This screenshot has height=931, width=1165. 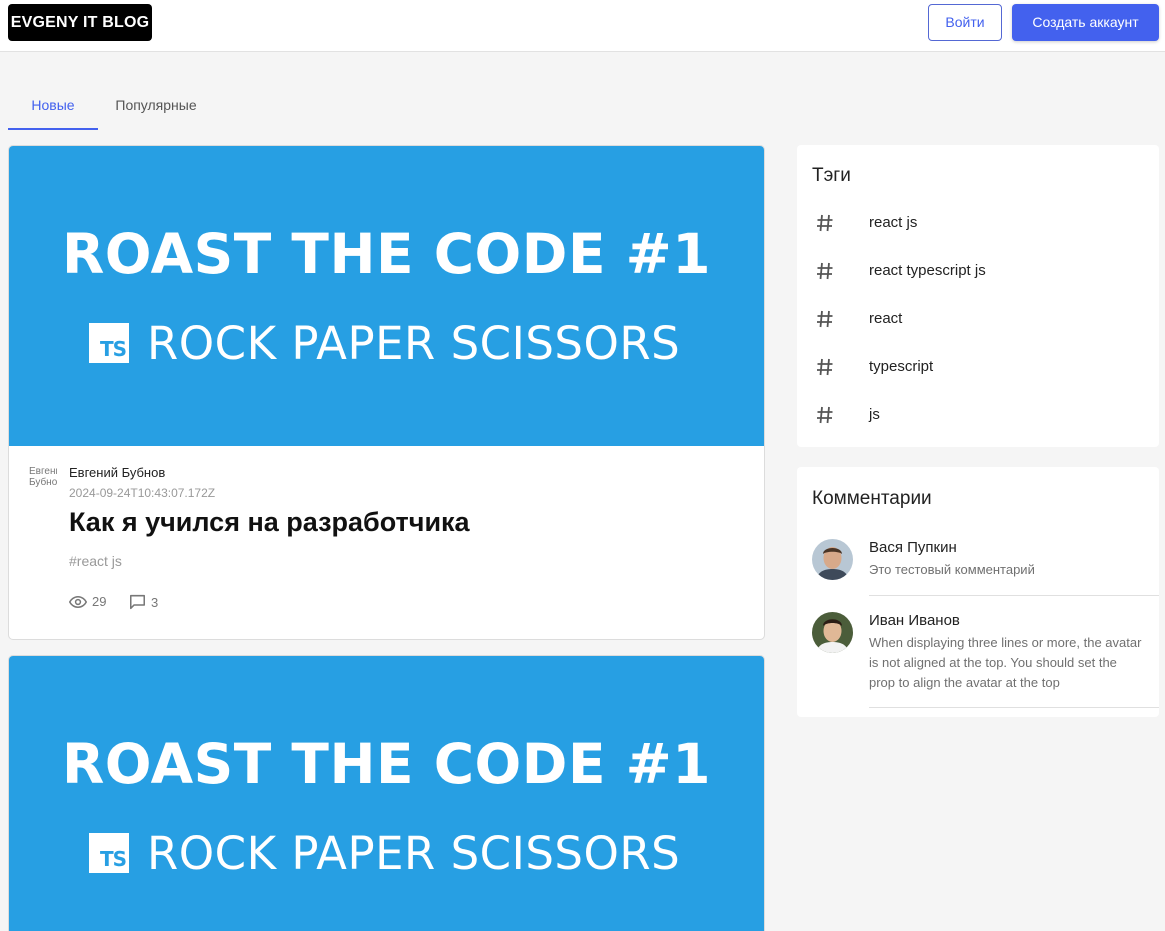 What do you see at coordinates (1085, 22) in the screenshot?
I see `register-button: Создать аккаунт` at bounding box center [1085, 22].